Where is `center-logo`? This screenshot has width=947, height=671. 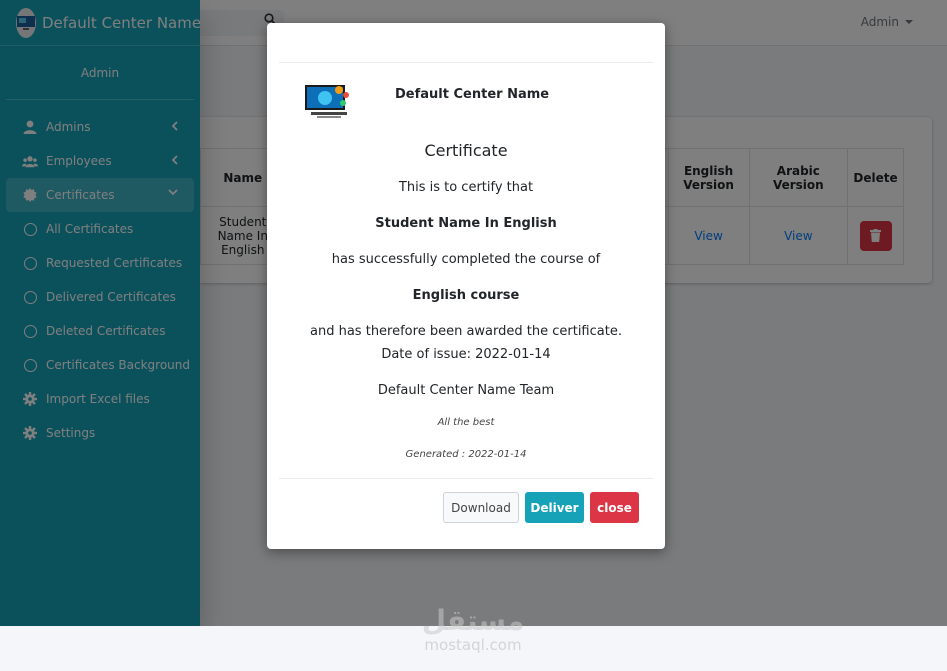 center-logo is located at coordinates (327, 101).